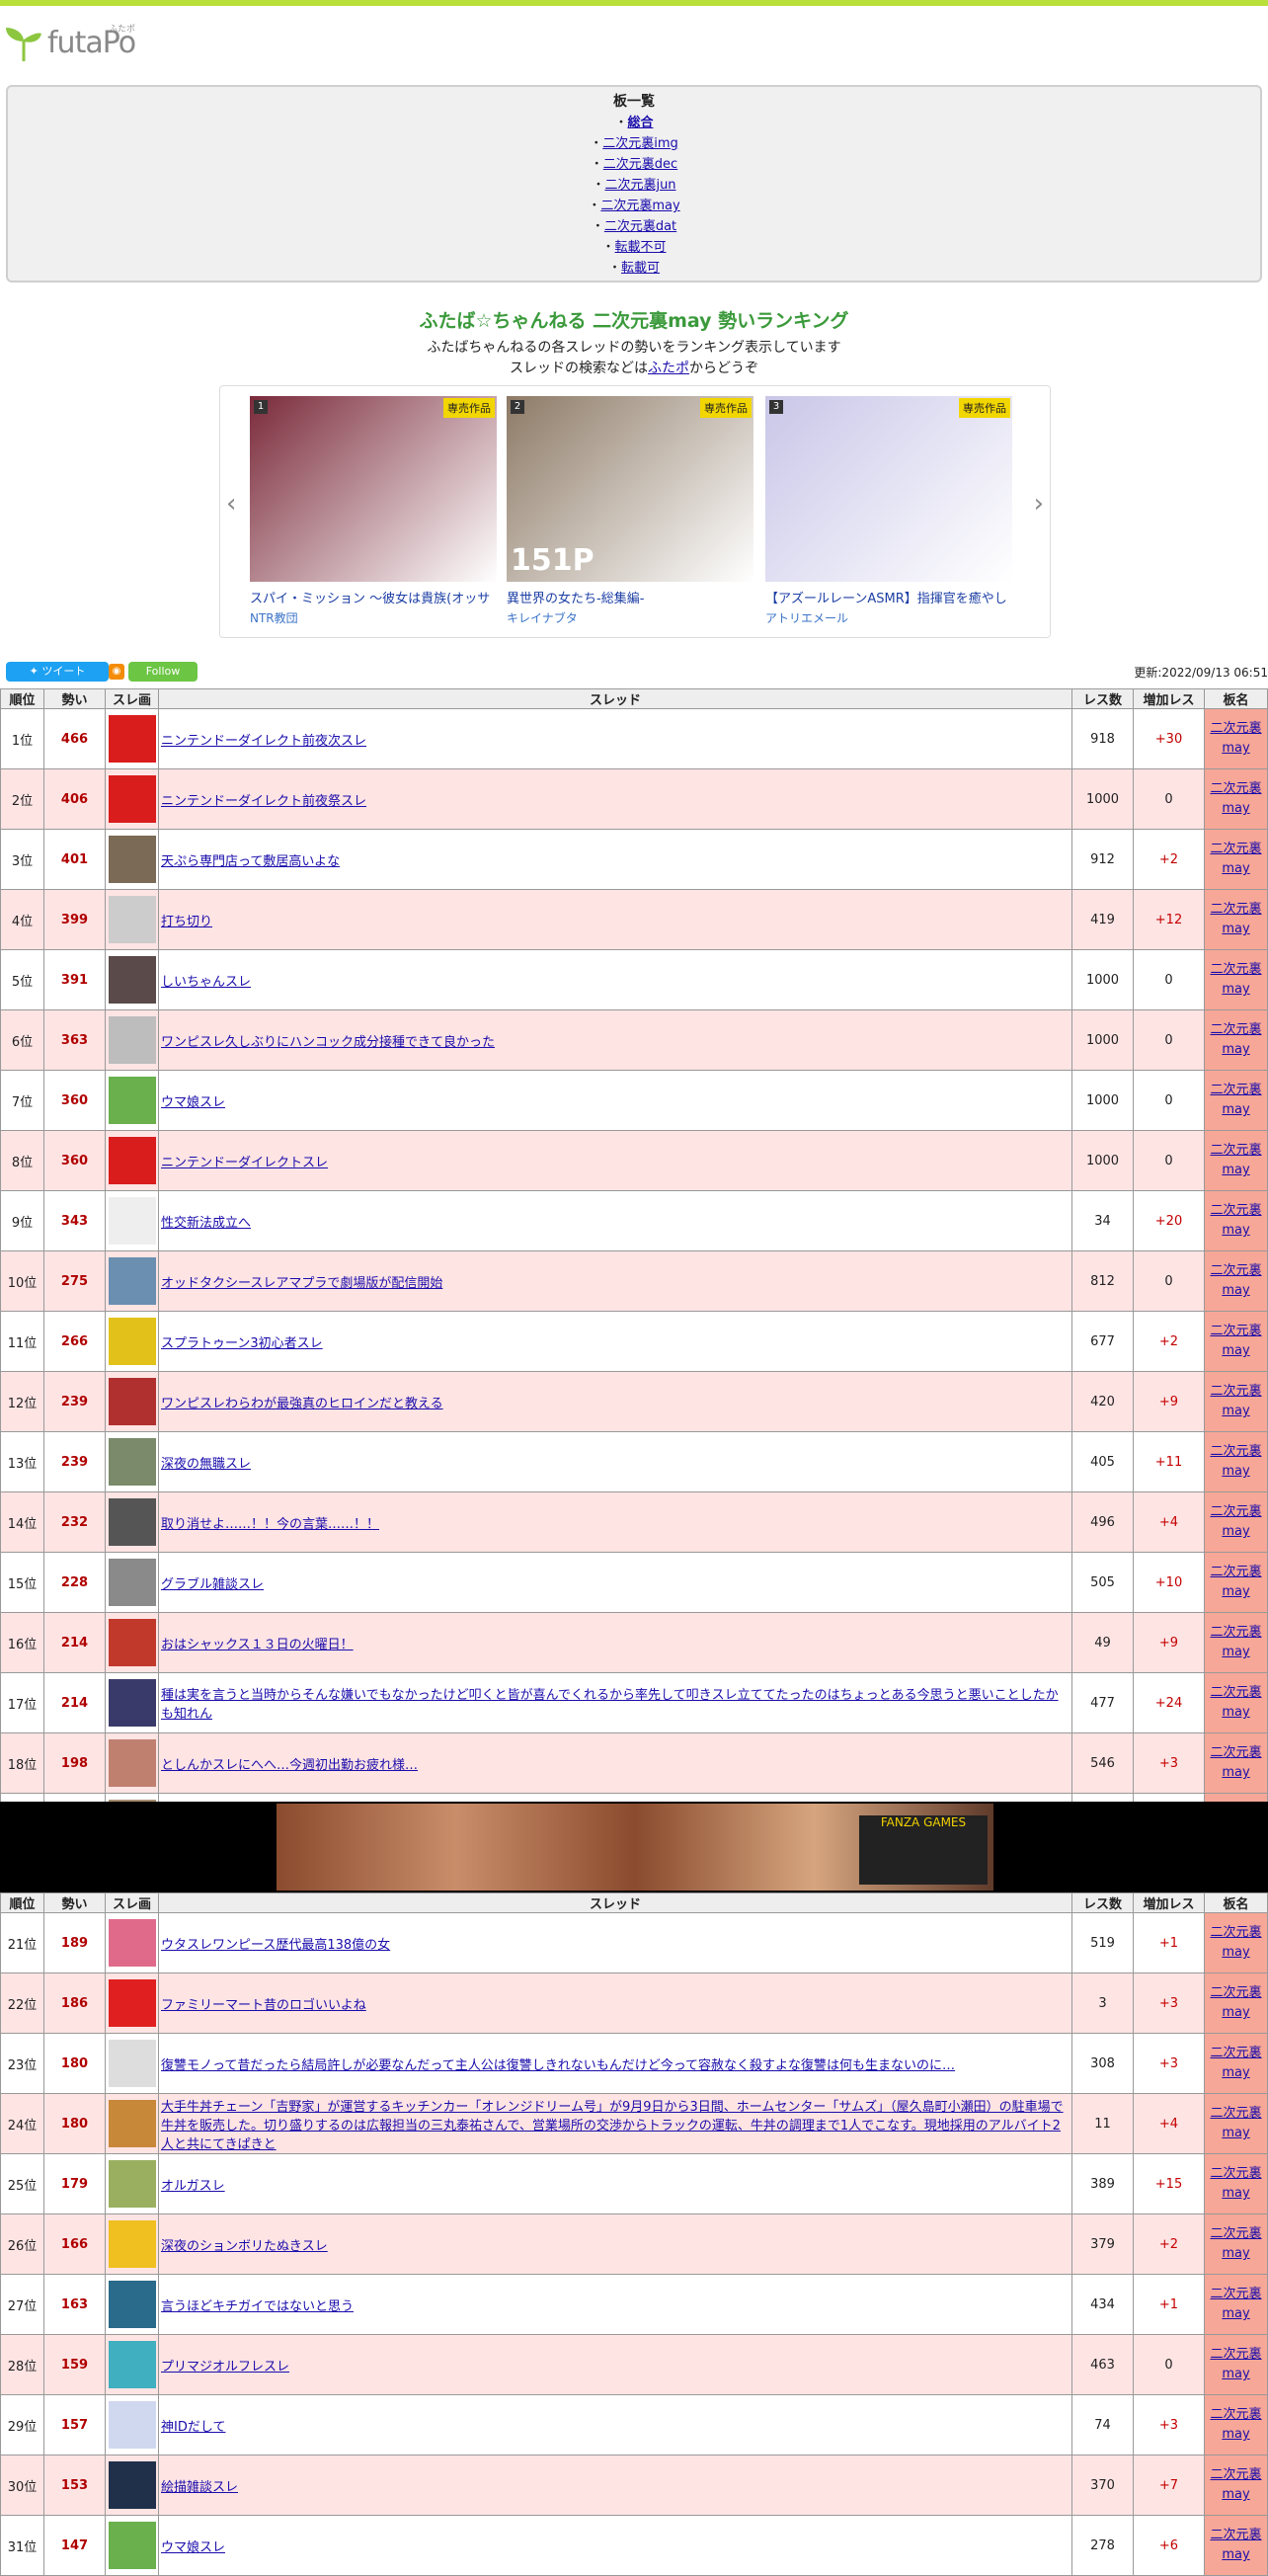  I want to click on thread-link: 深夜のションボリたぬきスレ, so click(244, 2246).